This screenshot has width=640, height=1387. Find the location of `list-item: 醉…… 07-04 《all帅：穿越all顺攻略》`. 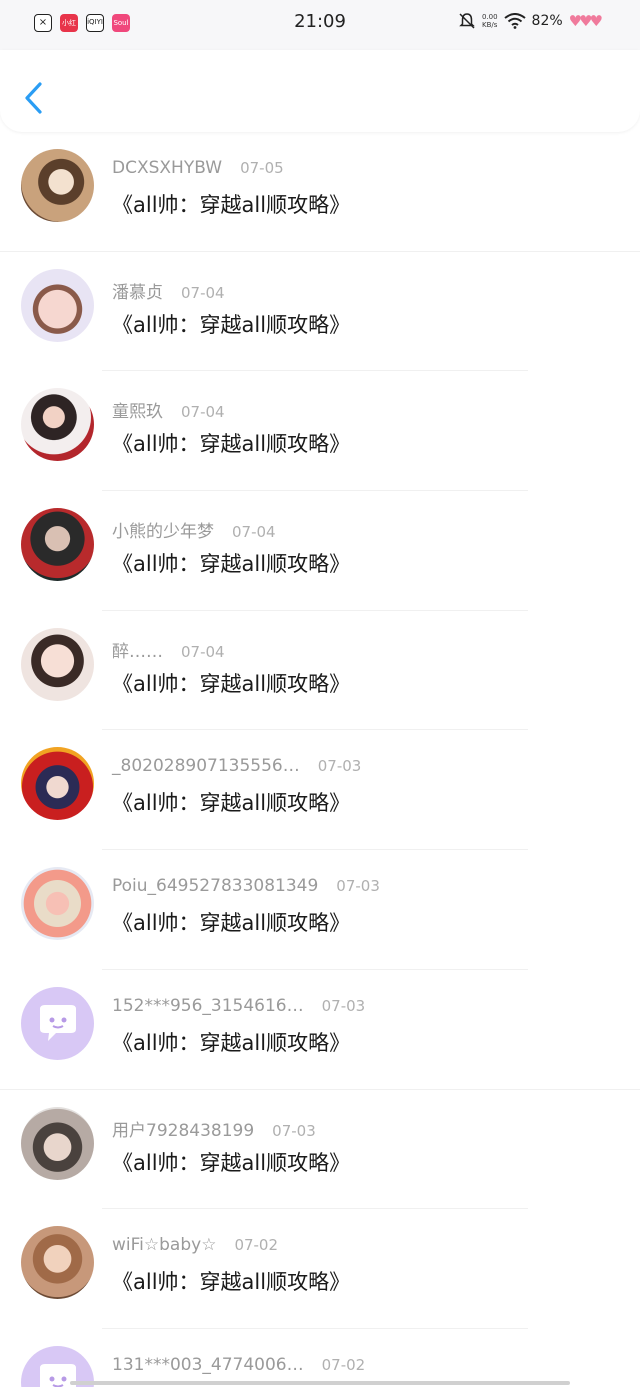

list-item: 醉…… 07-04 《all帅：穿越all顺攻略》 is located at coordinates (320, 671).